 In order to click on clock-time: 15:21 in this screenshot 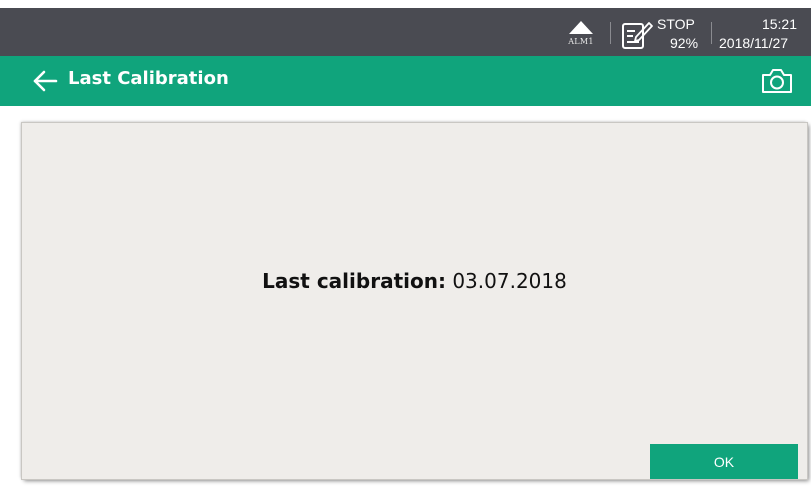, I will do `click(779, 24)`.